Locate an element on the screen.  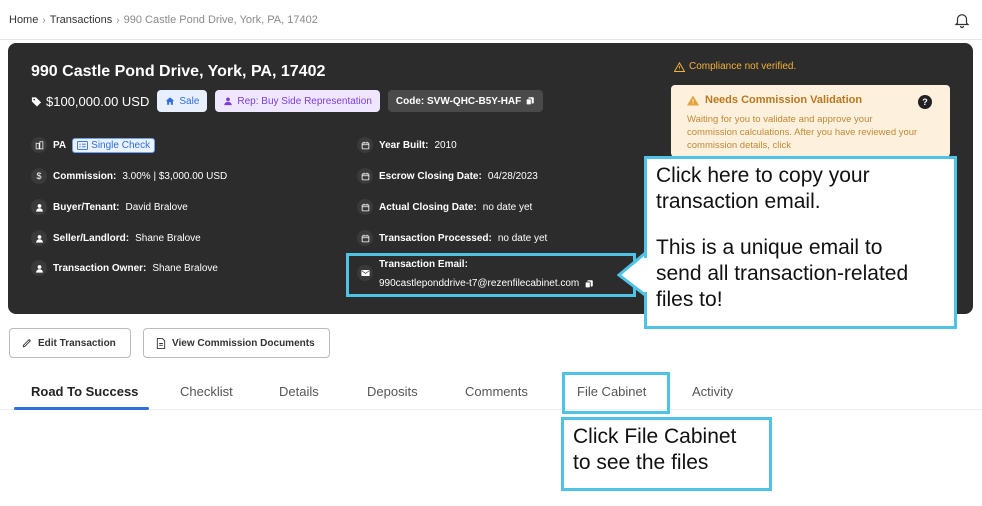
seller-field: Seller/Landlord: Shane Bralove is located at coordinates (116, 238).